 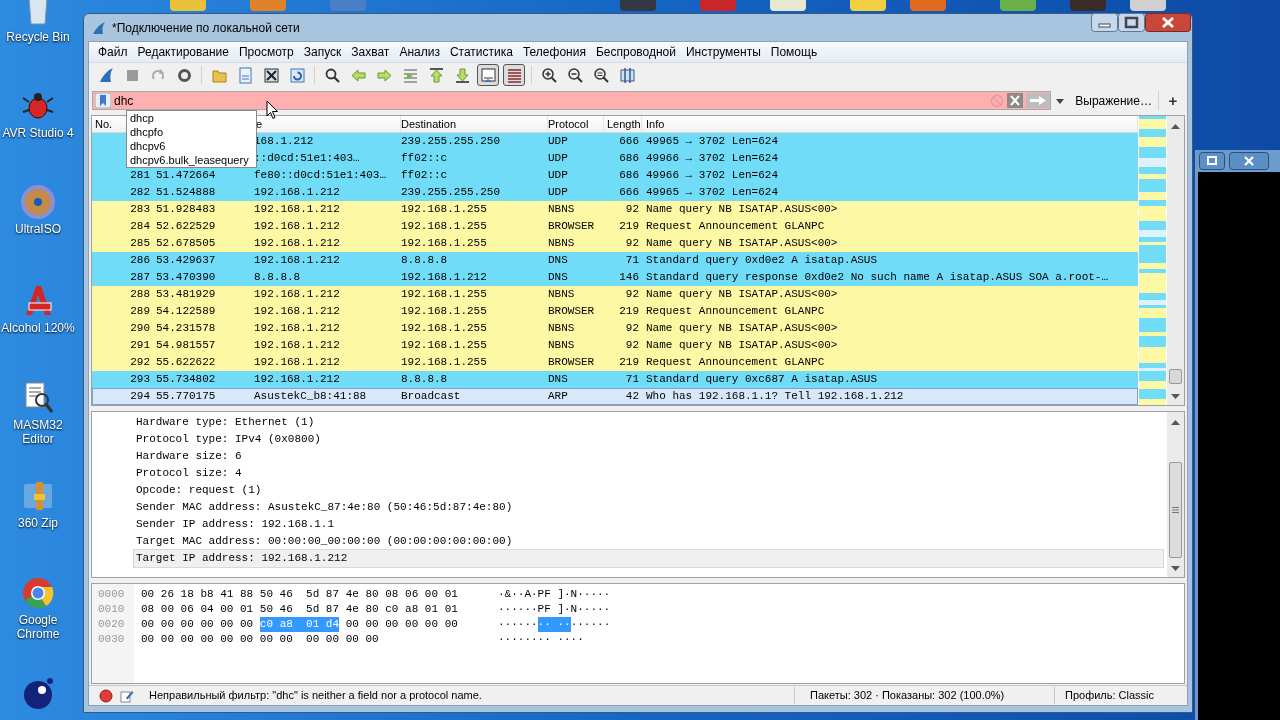 I want to click on add-filter-button: +, so click(x=1173, y=101).